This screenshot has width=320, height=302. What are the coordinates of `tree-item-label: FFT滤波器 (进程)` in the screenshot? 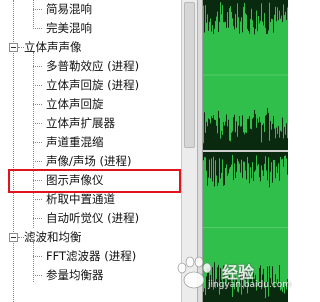 It's located at (91, 256).